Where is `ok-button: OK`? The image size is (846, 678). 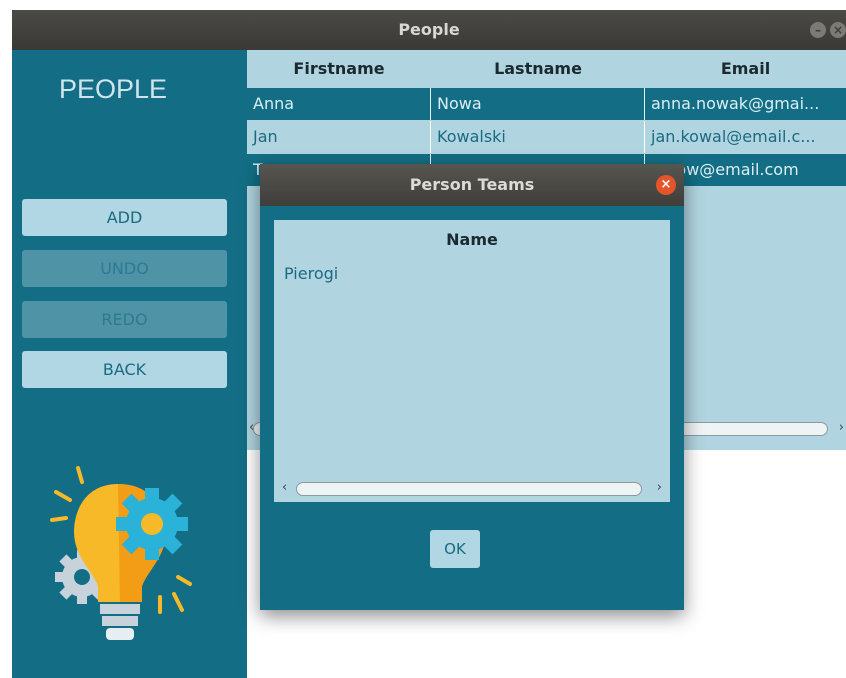
ok-button: OK is located at coordinates (455, 549).